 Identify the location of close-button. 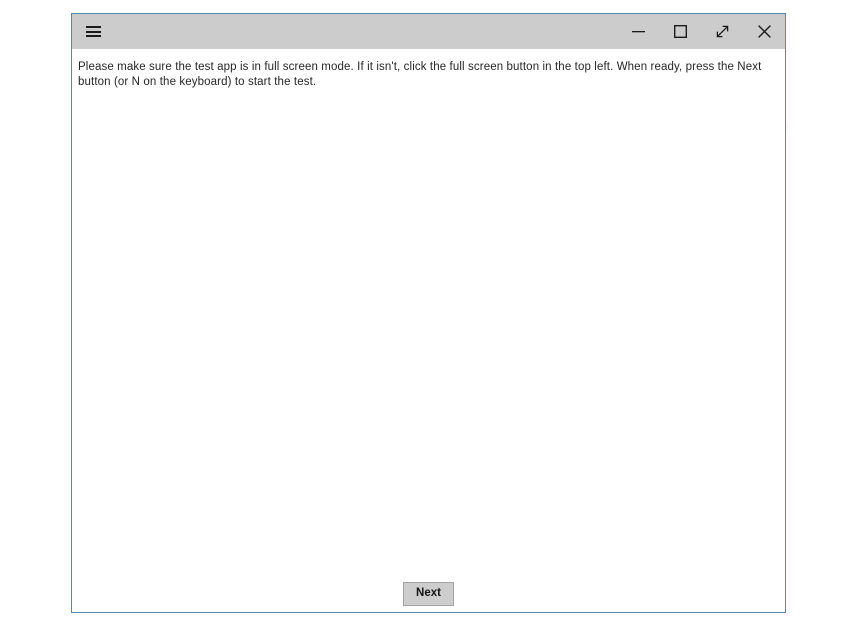
(764, 31).